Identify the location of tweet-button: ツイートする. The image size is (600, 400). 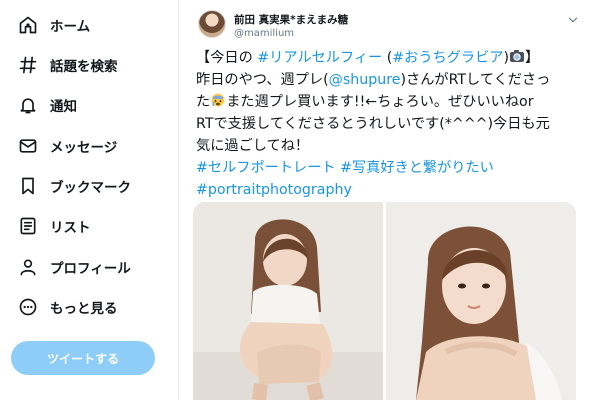
(83, 358).